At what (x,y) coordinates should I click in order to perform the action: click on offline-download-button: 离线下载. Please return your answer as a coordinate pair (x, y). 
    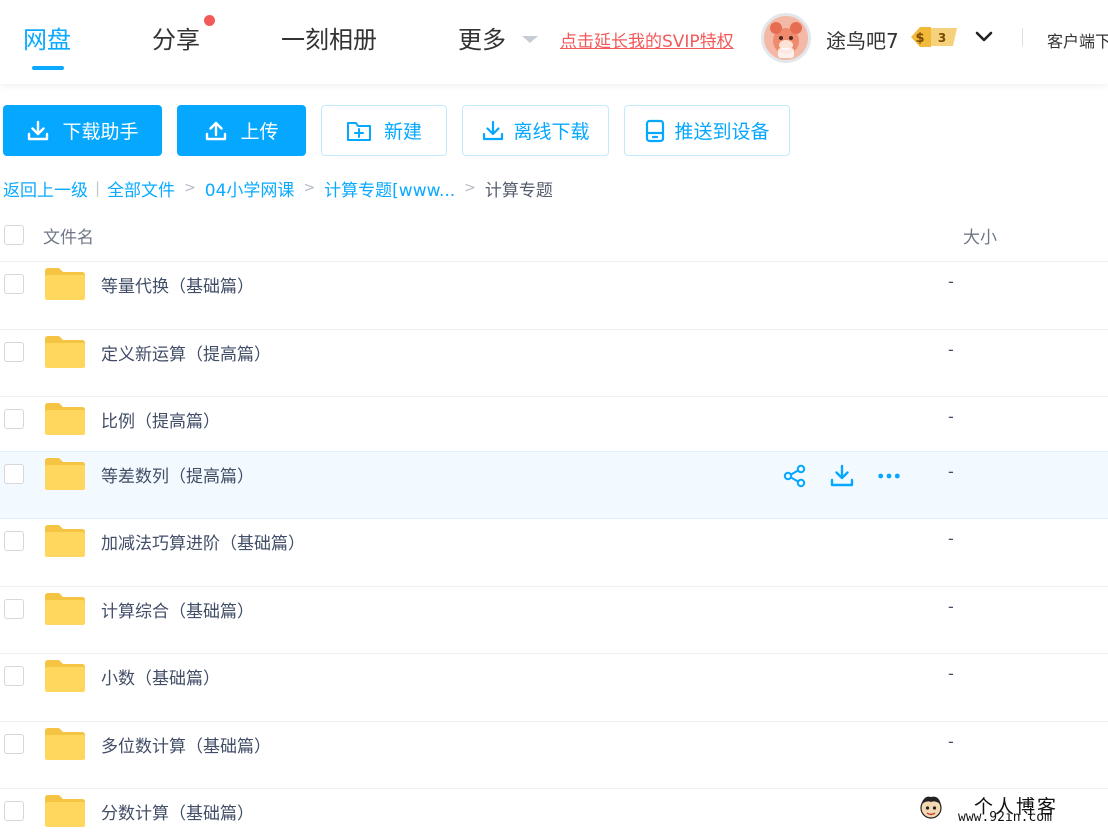
    Looking at the image, I should click on (535, 130).